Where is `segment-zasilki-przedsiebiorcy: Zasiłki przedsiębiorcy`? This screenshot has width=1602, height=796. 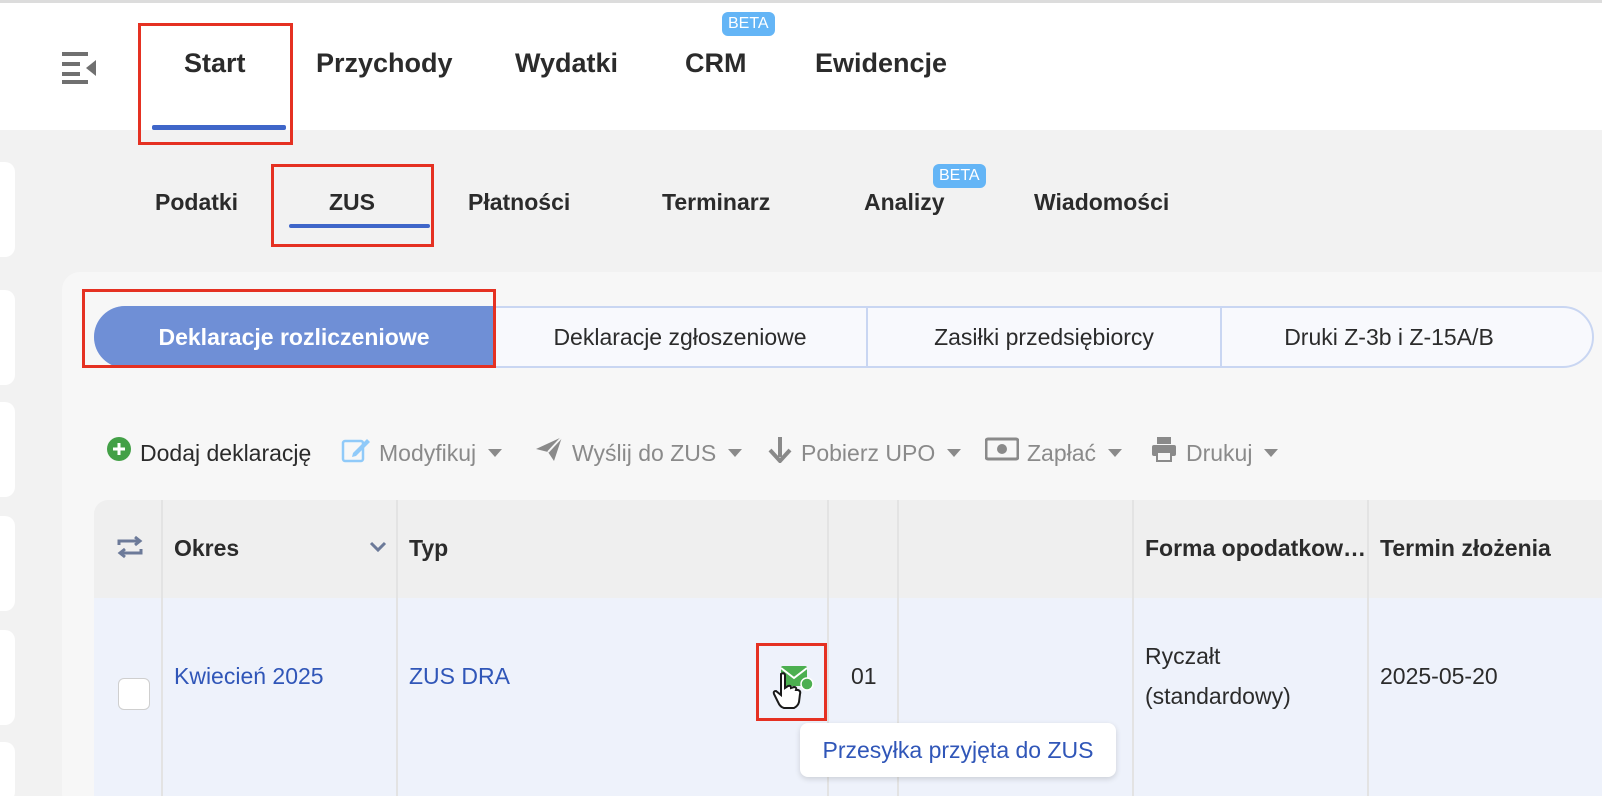 segment-zasilki-przedsiebiorcy: Zasiłki przedsiębiorcy is located at coordinates (1044, 337).